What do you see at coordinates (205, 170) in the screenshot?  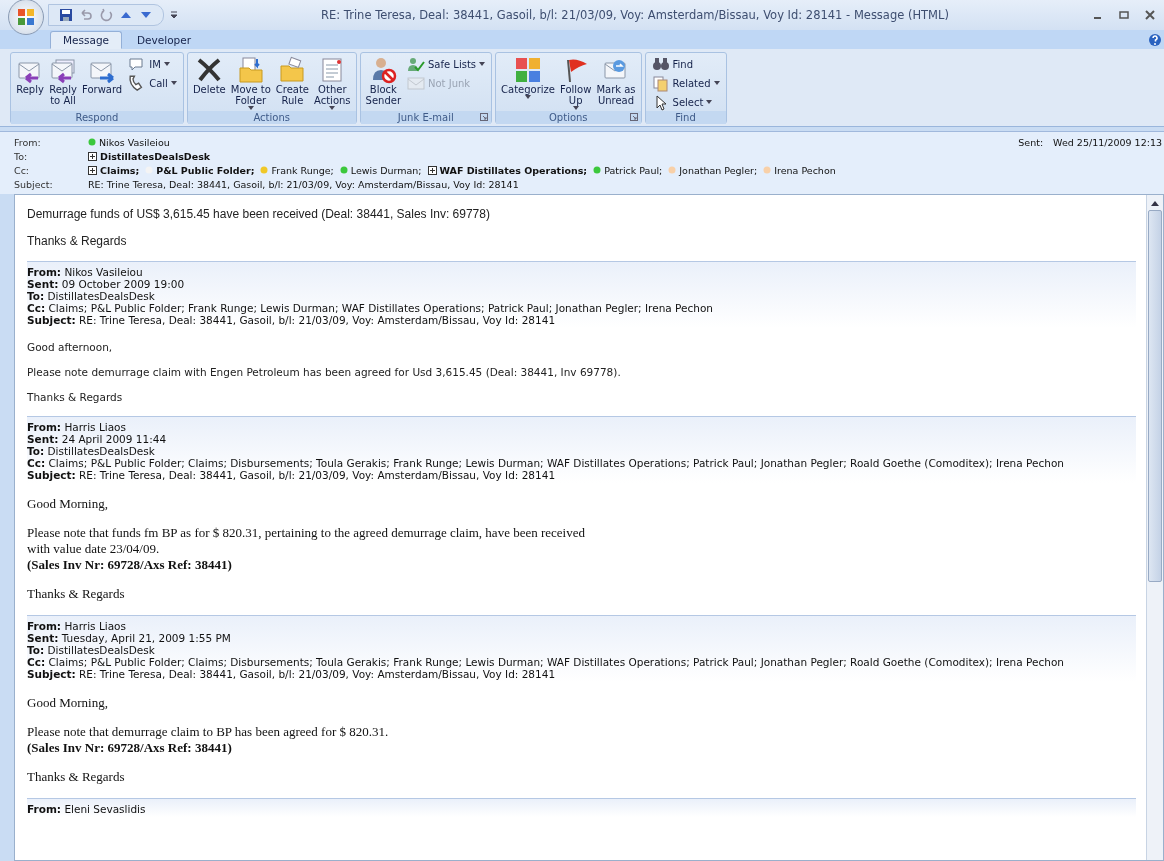 I see `recipient-name: P&L Public Folder;` at bounding box center [205, 170].